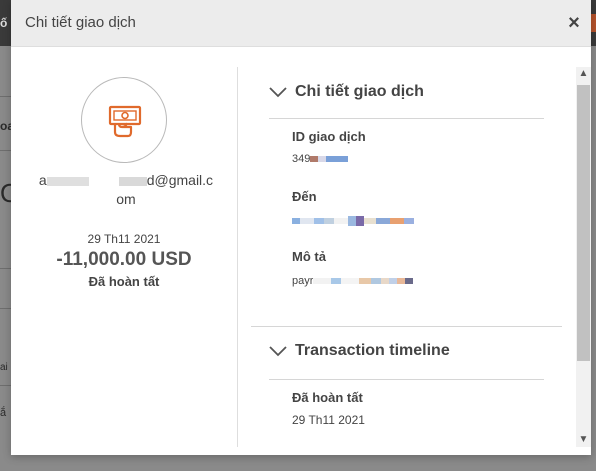  What do you see at coordinates (353, 281) in the screenshot?
I see `description-value: payr` at bounding box center [353, 281].